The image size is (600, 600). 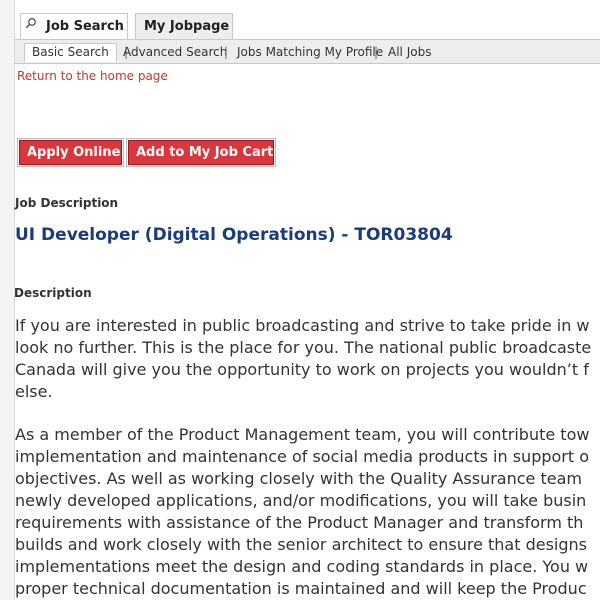 I want to click on tab-job-search: Job Search, so click(x=74, y=27).